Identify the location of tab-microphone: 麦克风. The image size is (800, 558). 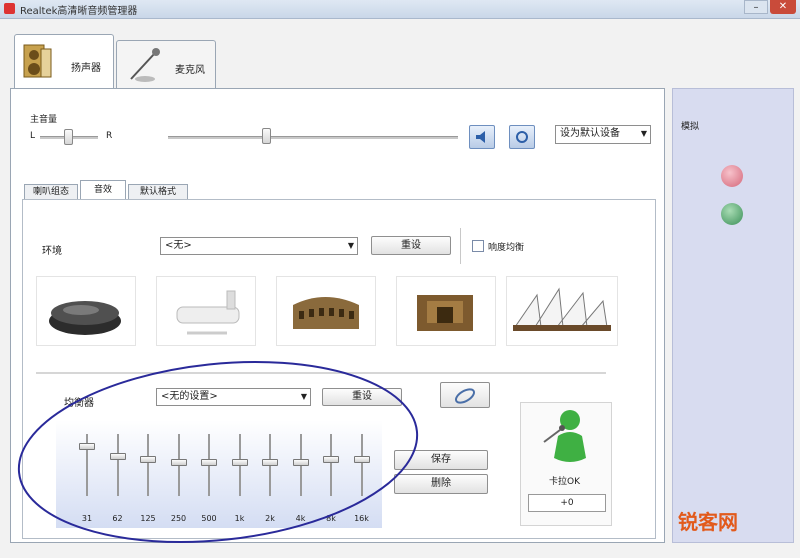
(166, 64).